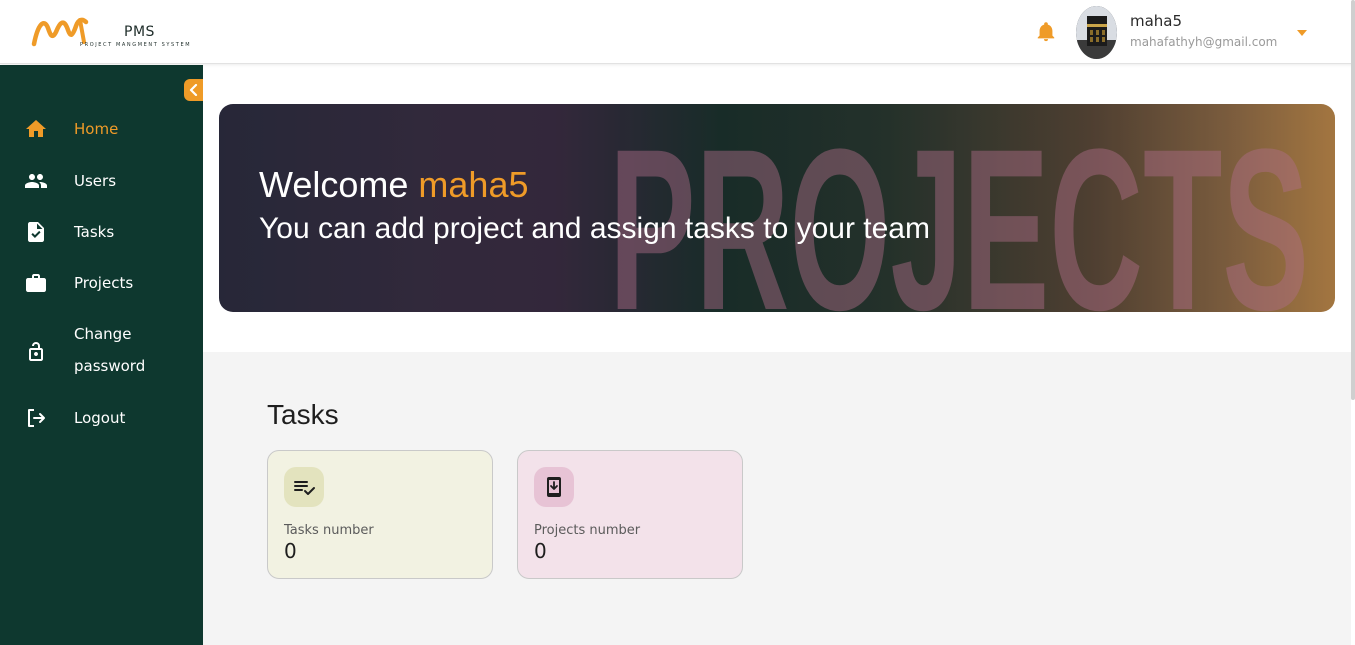 The height and width of the screenshot is (645, 1355). What do you see at coordinates (136, 45) in the screenshot?
I see `logo-tagline: PROJECT MANGMENT SYSTEM` at bounding box center [136, 45].